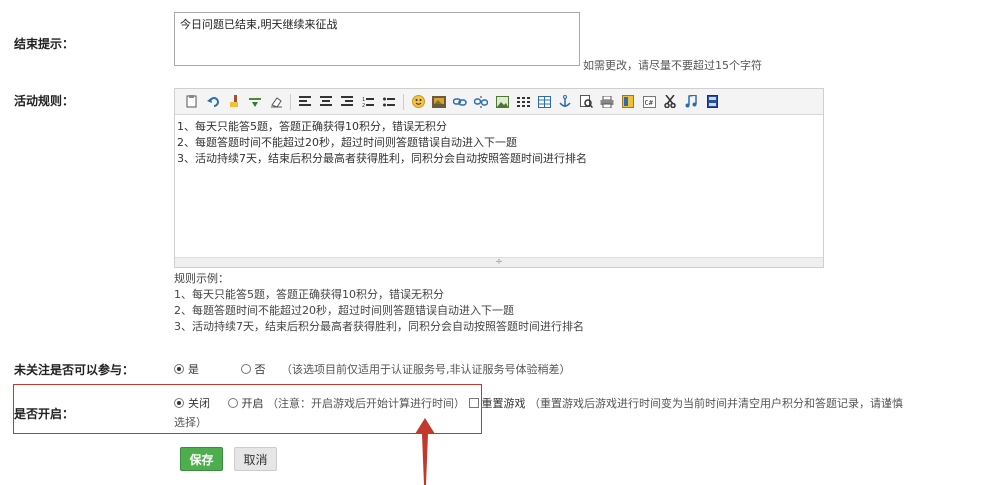 The height and width of the screenshot is (485, 1000). Describe the element at coordinates (44, 414) in the screenshot. I see `enable-label: 是否开启：` at that location.